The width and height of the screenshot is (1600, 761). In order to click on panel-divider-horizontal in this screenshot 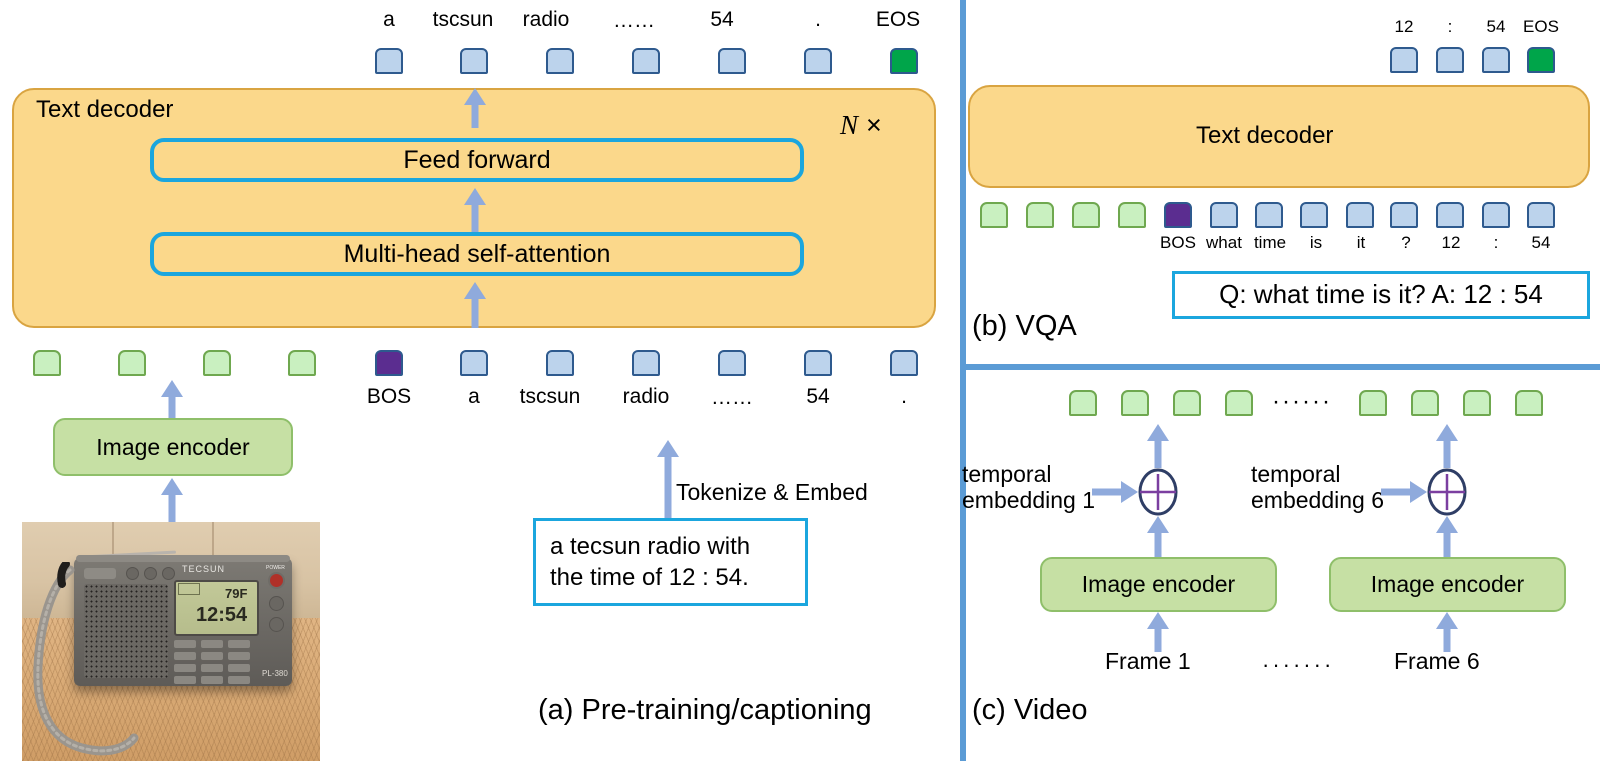, I will do `click(1281, 367)`.